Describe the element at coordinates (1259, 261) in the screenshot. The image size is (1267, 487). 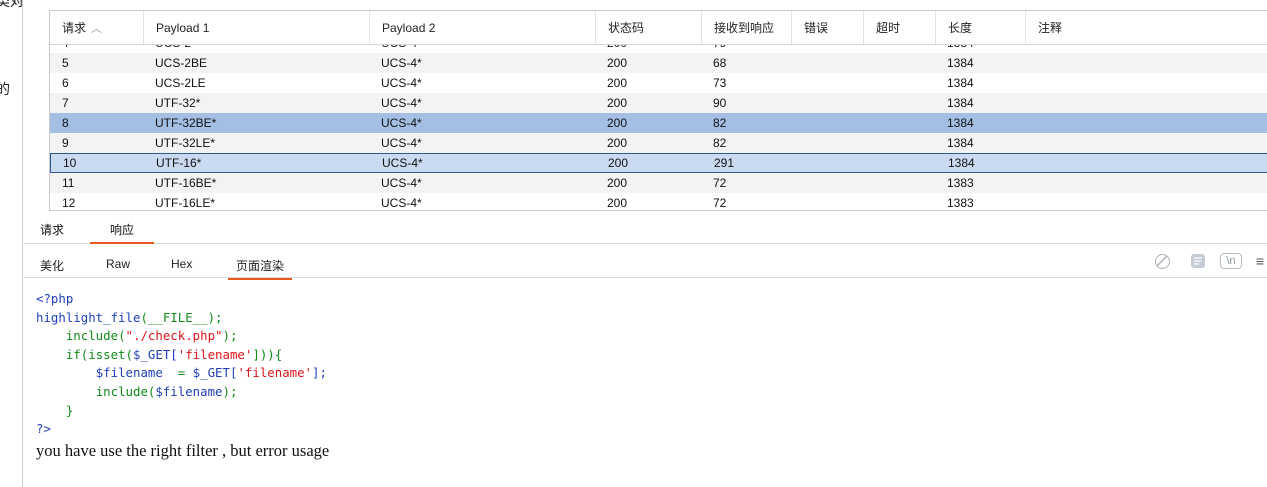
I see `menu-icon: ≡` at that location.